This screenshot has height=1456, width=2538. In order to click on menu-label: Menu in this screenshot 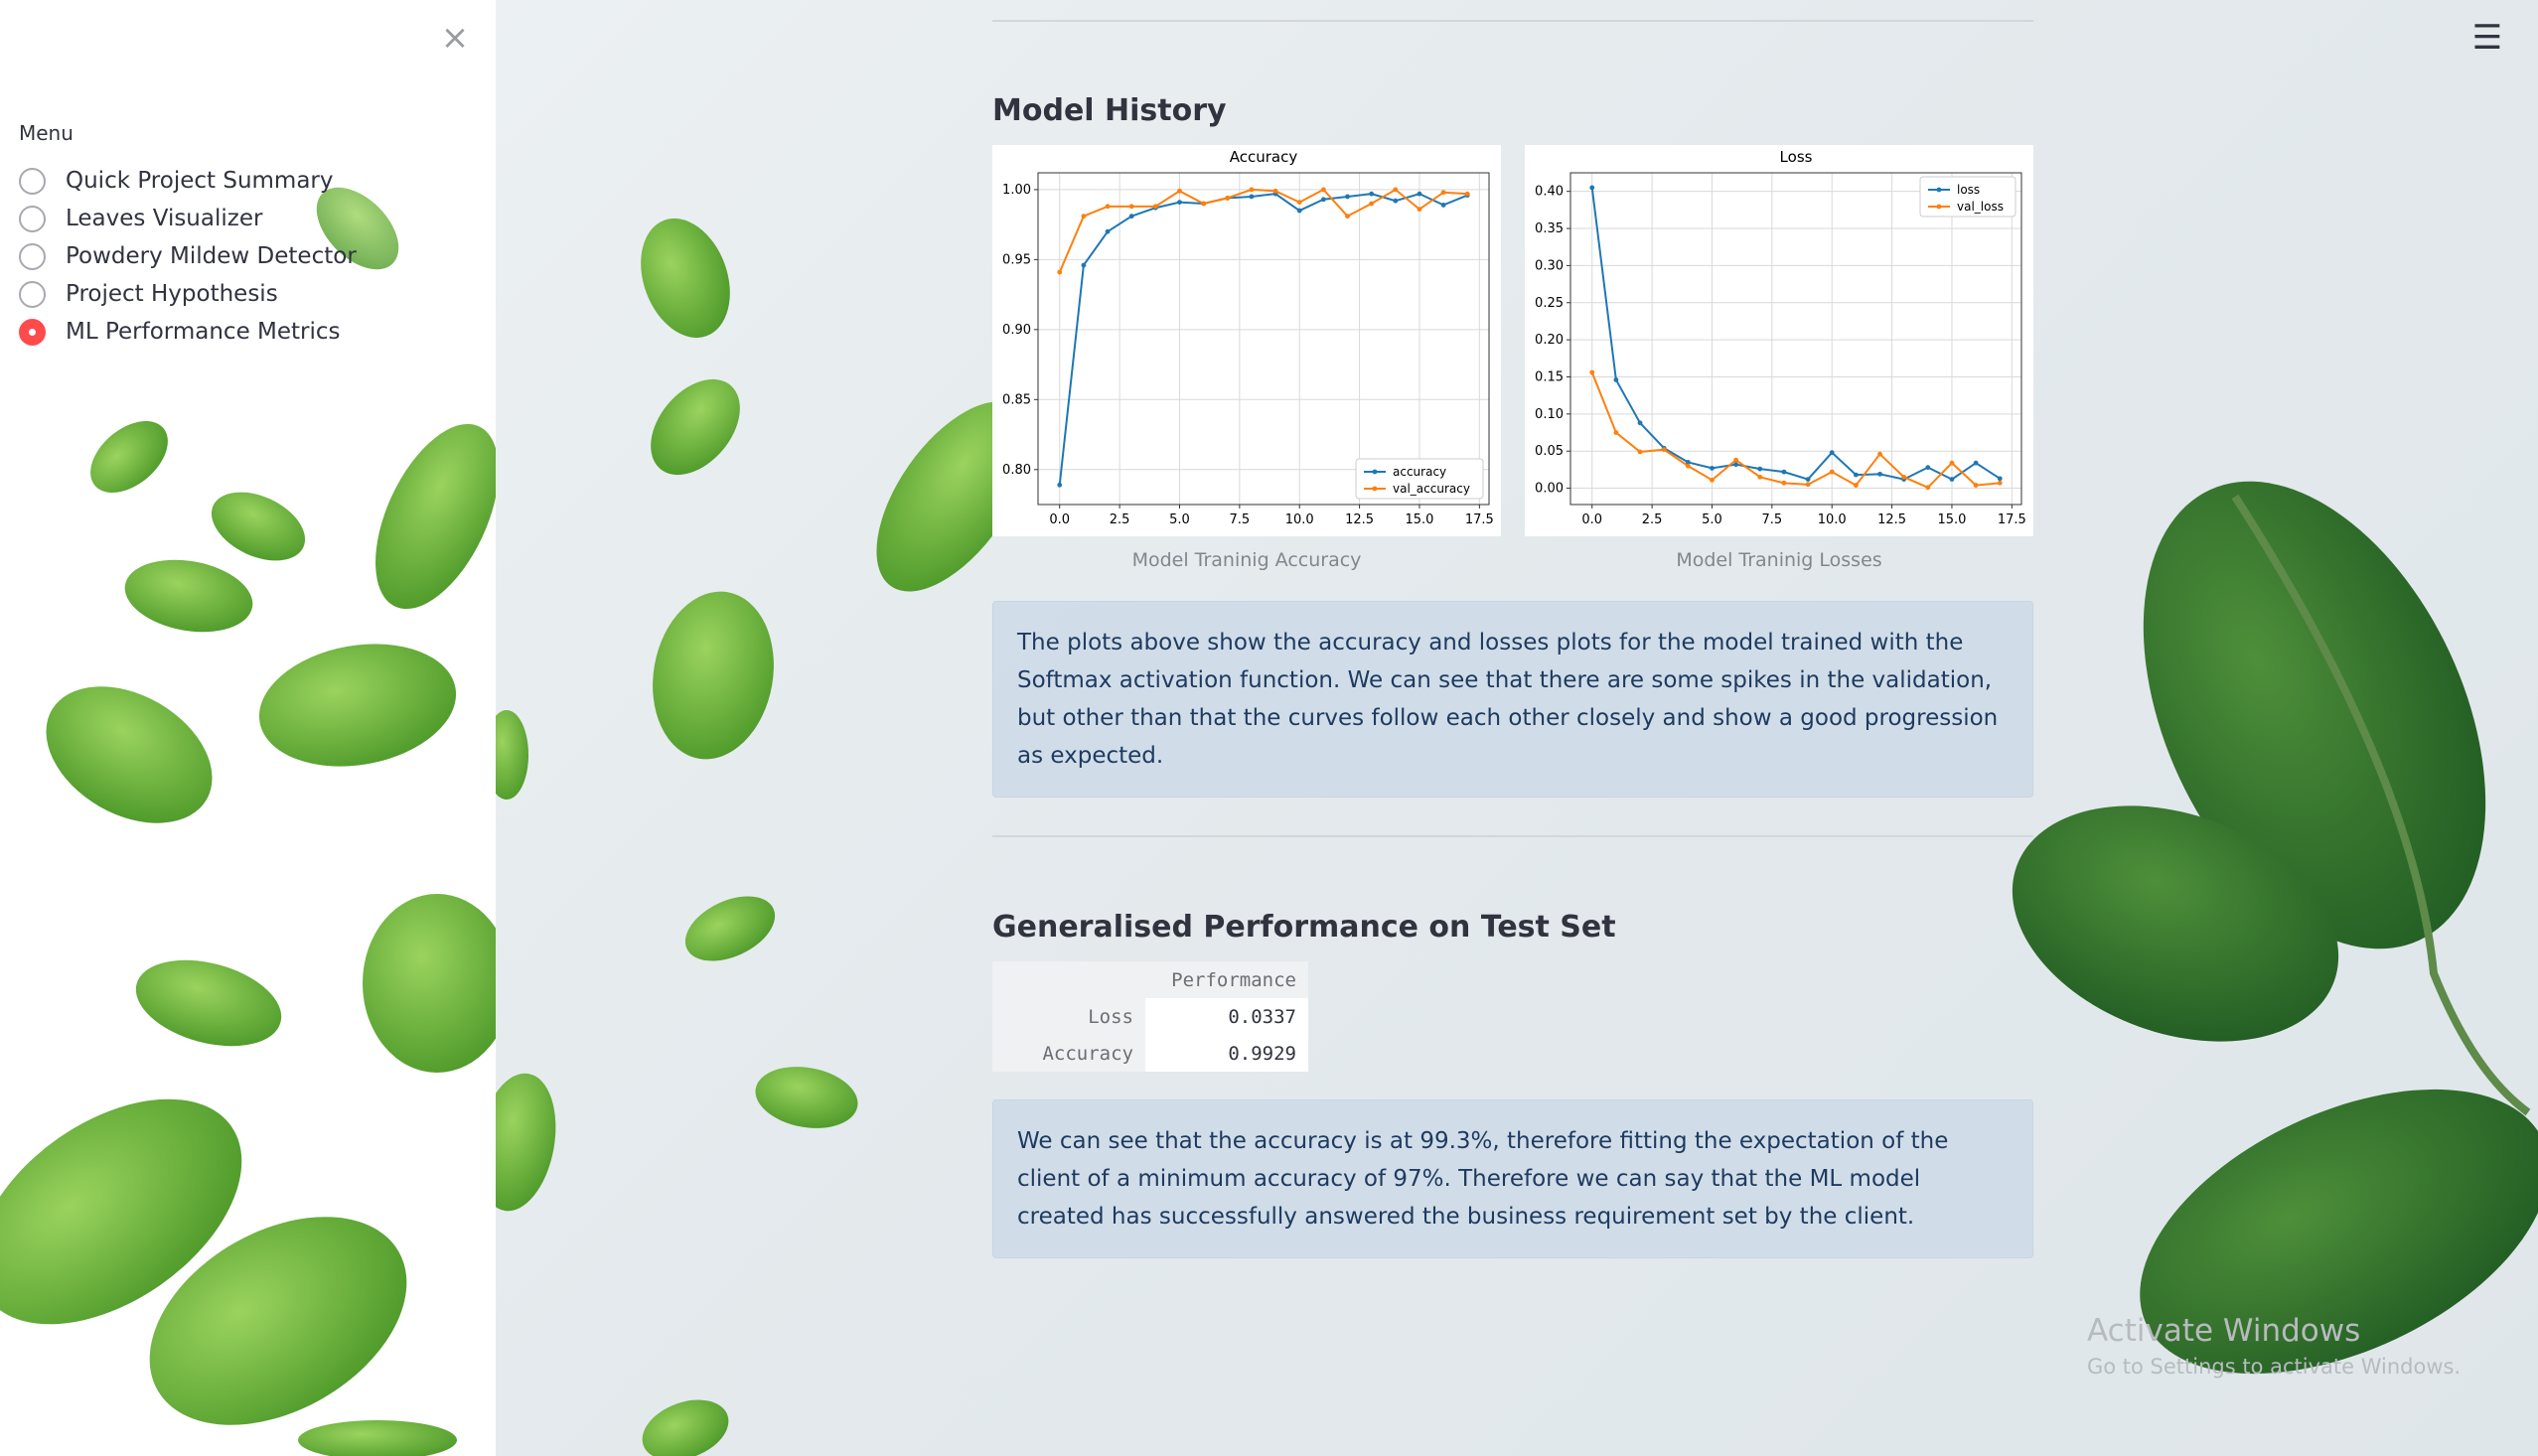, I will do `click(46, 133)`.